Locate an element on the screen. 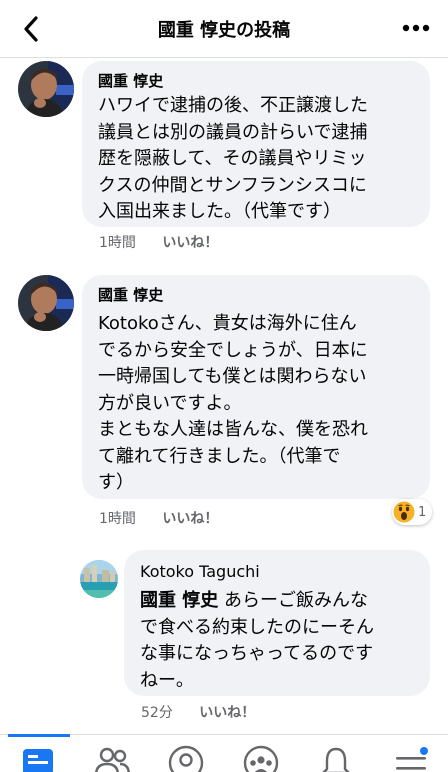 This screenshot has height=772, width=448. top-bar: 國重 惇史の投稿 is located at coordinates (224, 29).